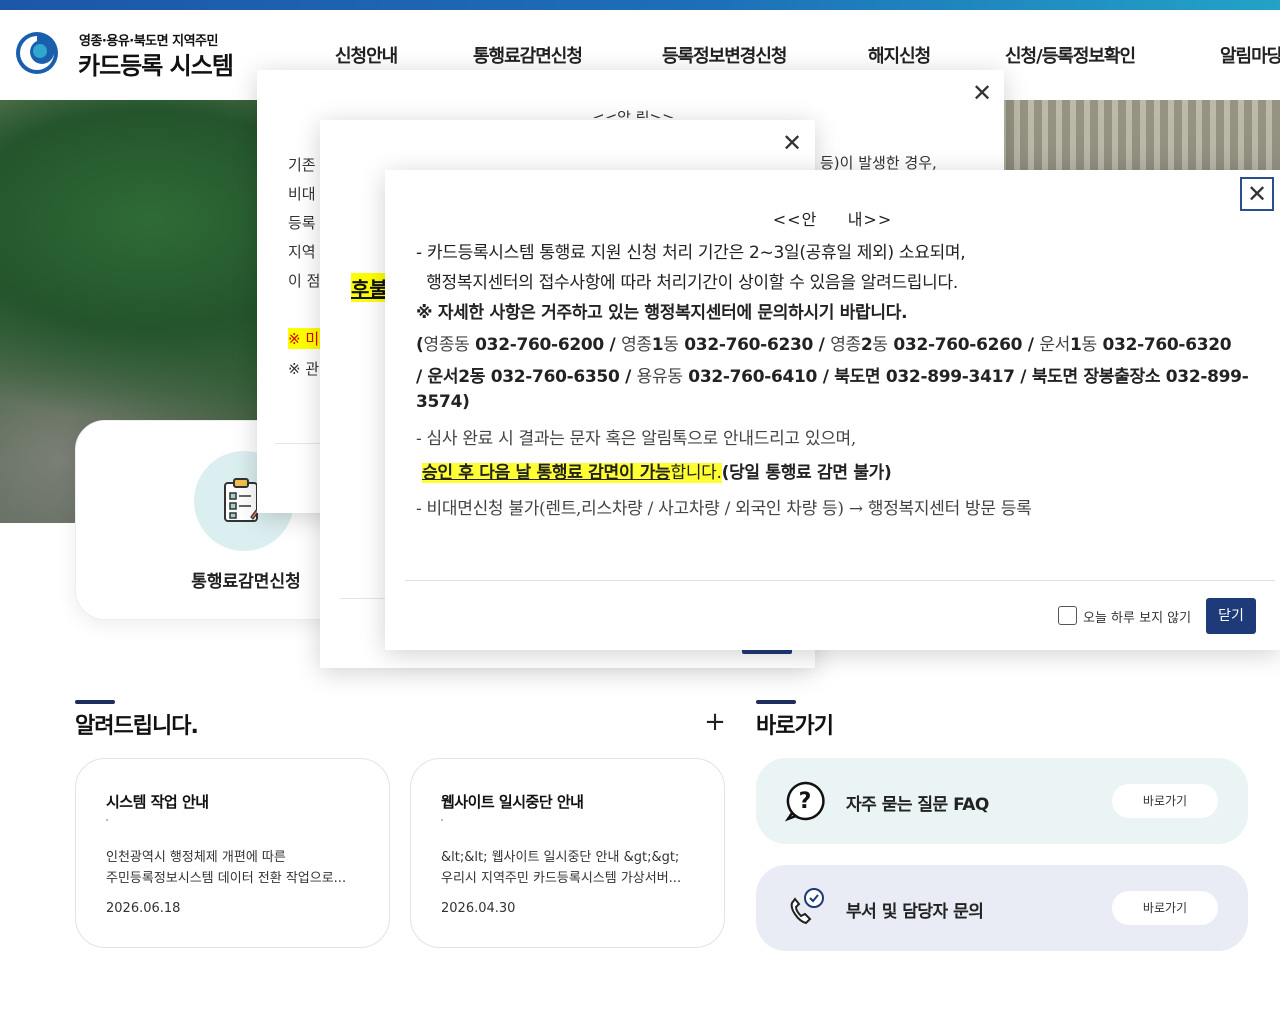 Image resolution: width=1280 pixels, height=1024 pixels. Describe the element at coordinates (545, 345) in the screenshot. I see `contact-number: 032-760-6200 /` at that location.